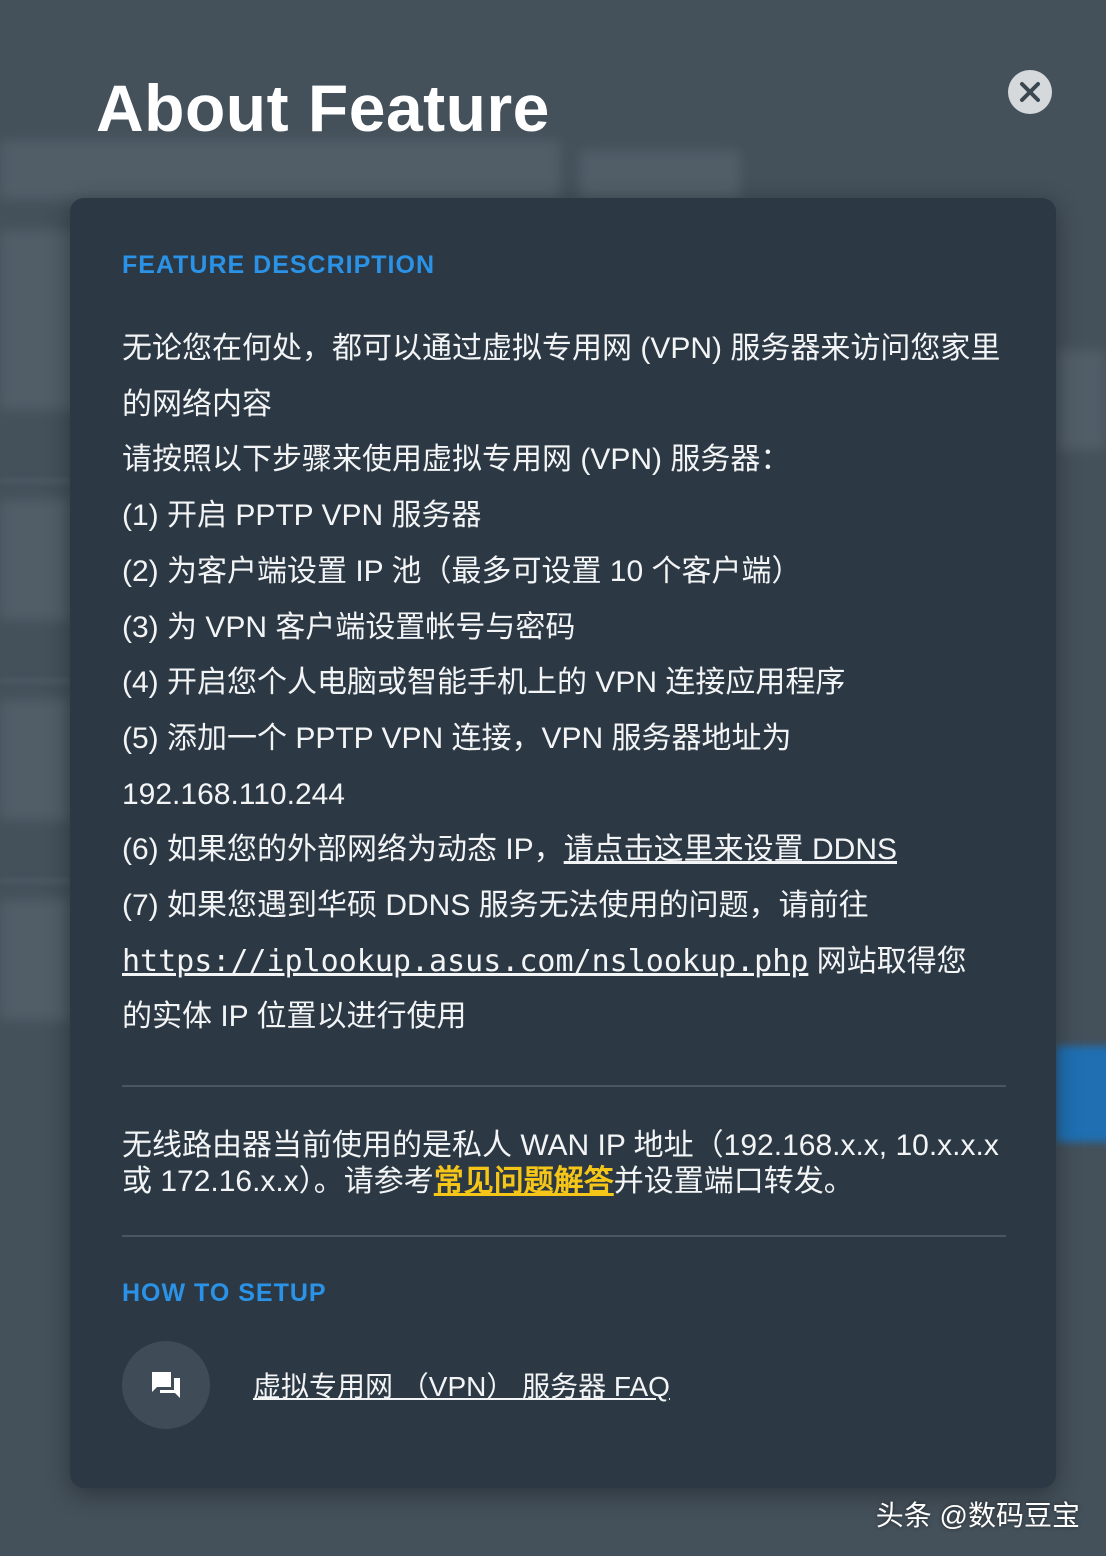  I want to click on close-button, so click(1030, 92).